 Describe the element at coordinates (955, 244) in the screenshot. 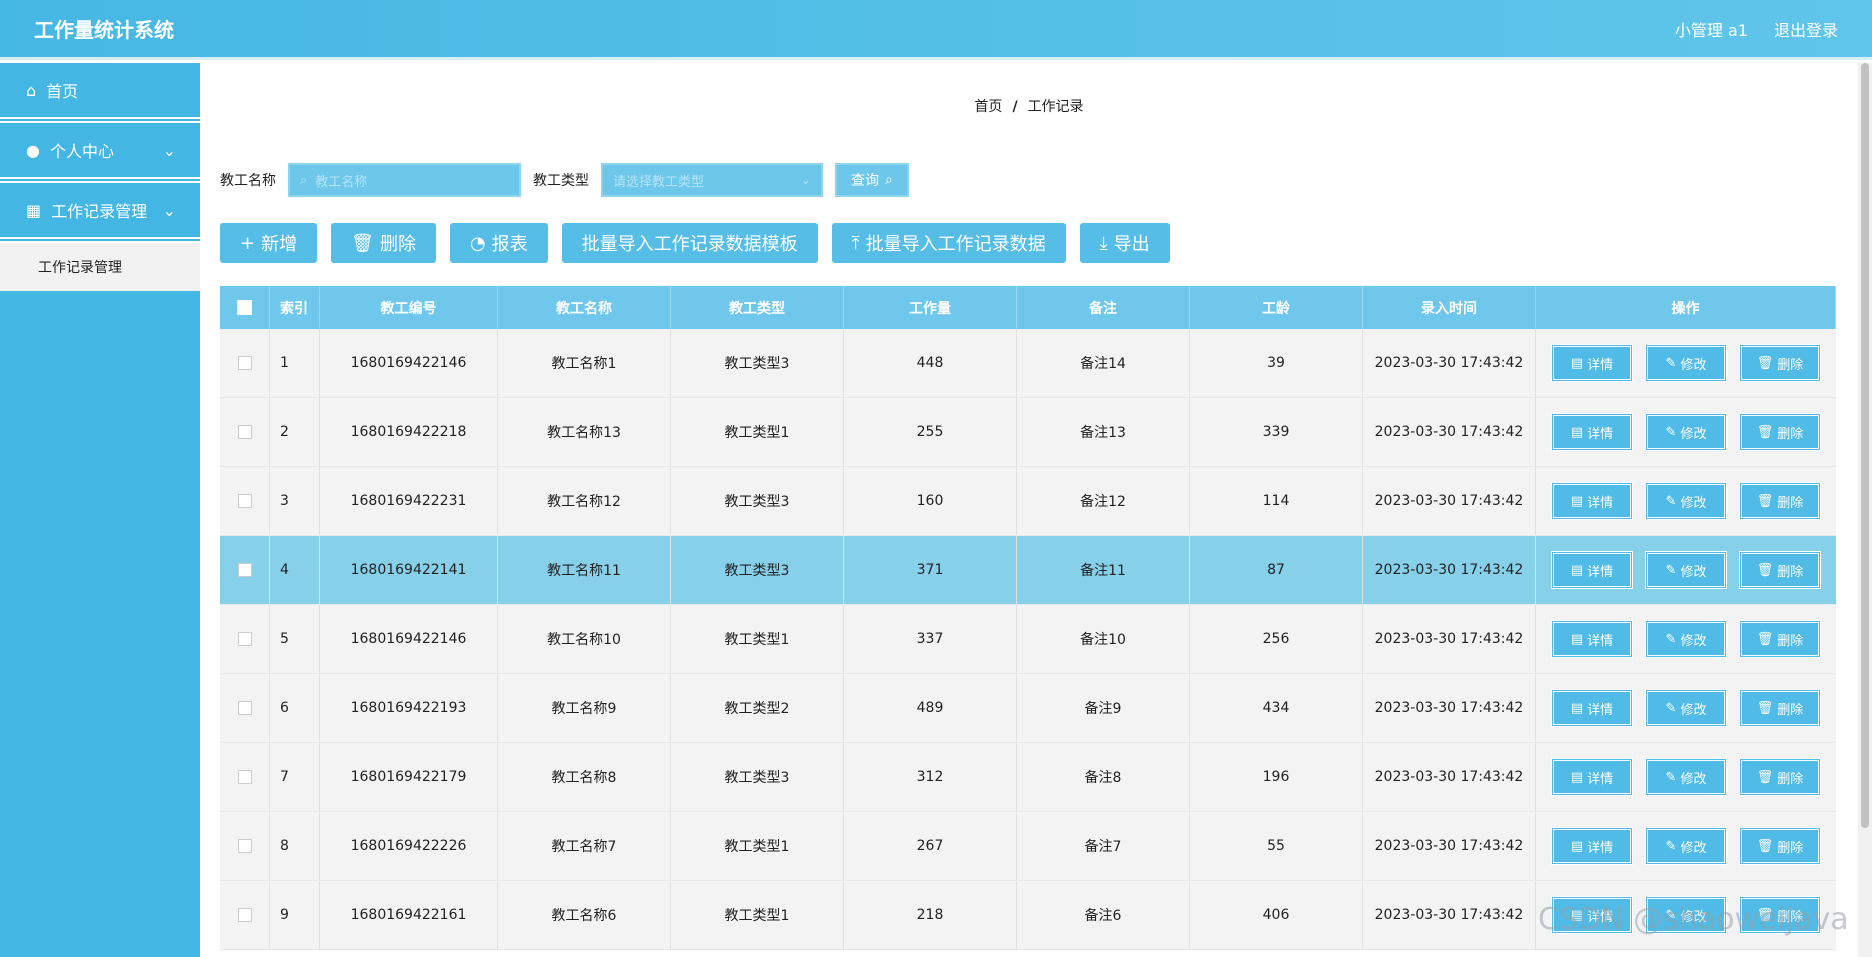

I see `import-data-label: 批量导入工作记录数据` at that location.